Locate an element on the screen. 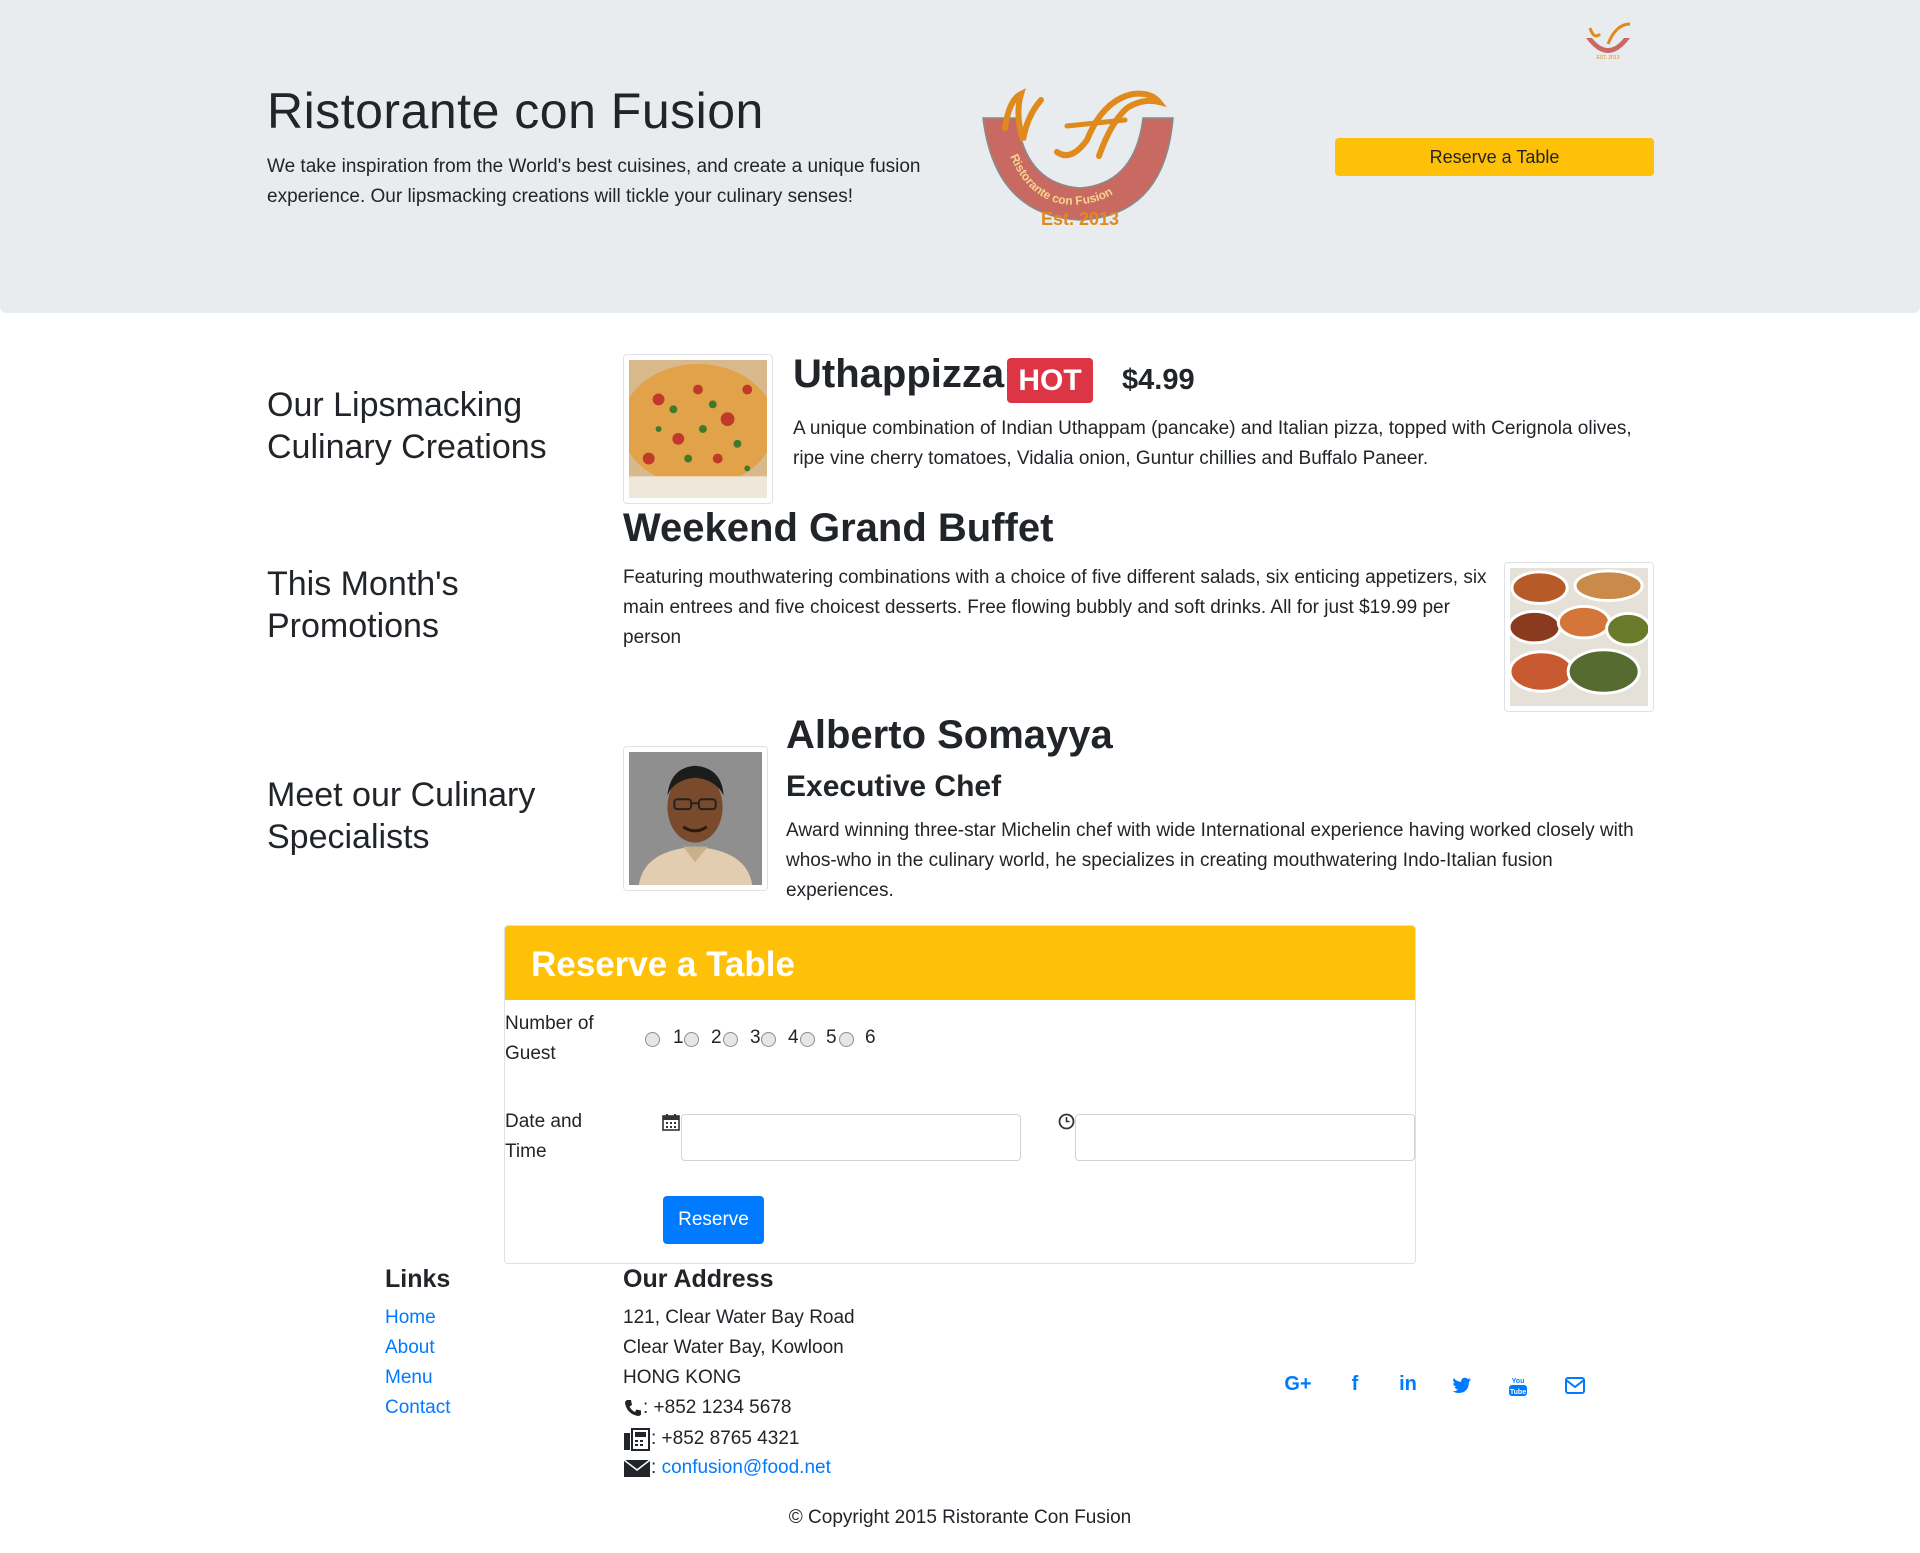 The height and width of the screenshot is (1553, 1920). email-link: confusion@food.net is located at coordinates (746, 1467).